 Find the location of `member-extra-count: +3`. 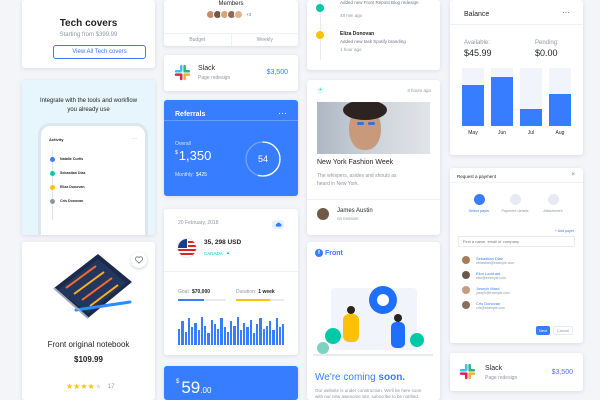

member-extra-count: +3 is located at coordinates (249, 14).